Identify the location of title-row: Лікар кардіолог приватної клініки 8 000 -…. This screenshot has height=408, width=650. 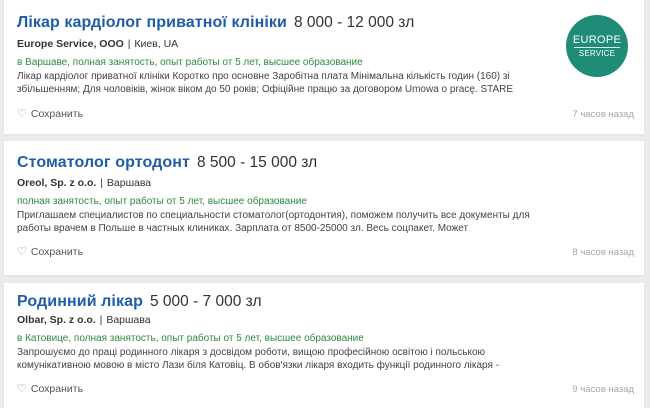
(215, 23).